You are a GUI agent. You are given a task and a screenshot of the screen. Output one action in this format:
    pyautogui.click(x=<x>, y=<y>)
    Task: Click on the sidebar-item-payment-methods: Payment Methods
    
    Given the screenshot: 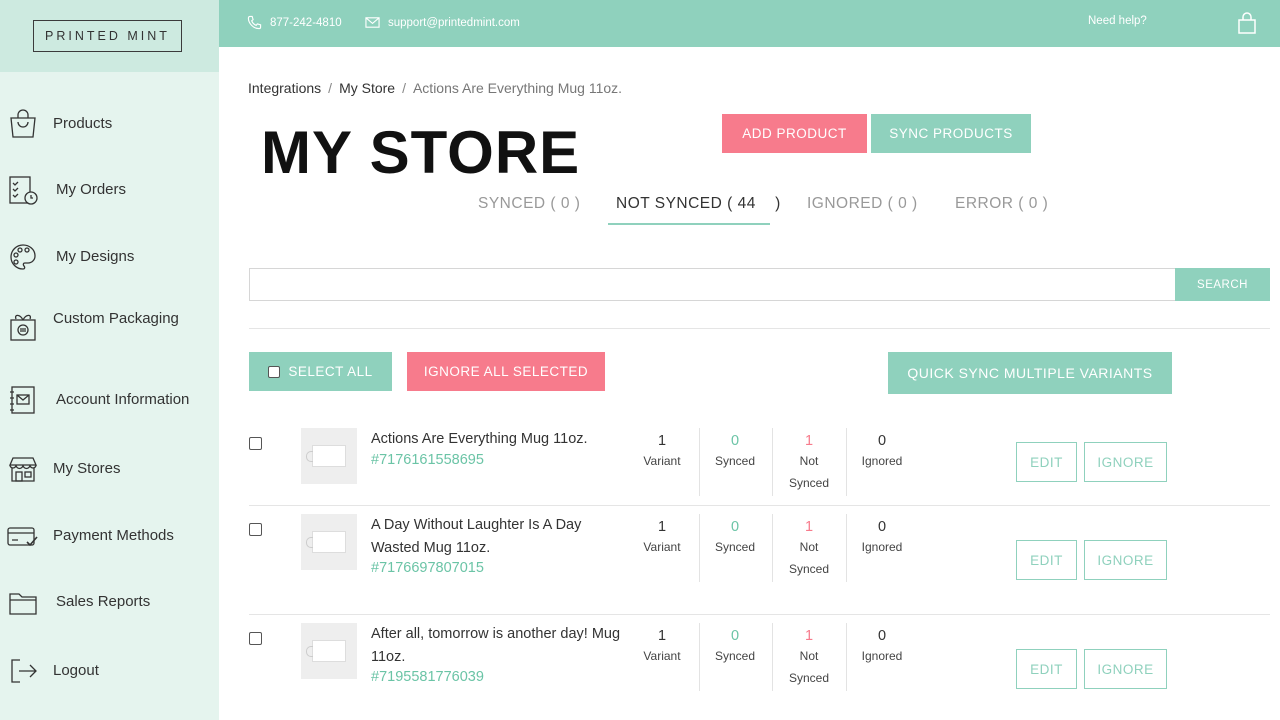 What is the action you would take?
    pyautogui.click(x=109, y=536)
    